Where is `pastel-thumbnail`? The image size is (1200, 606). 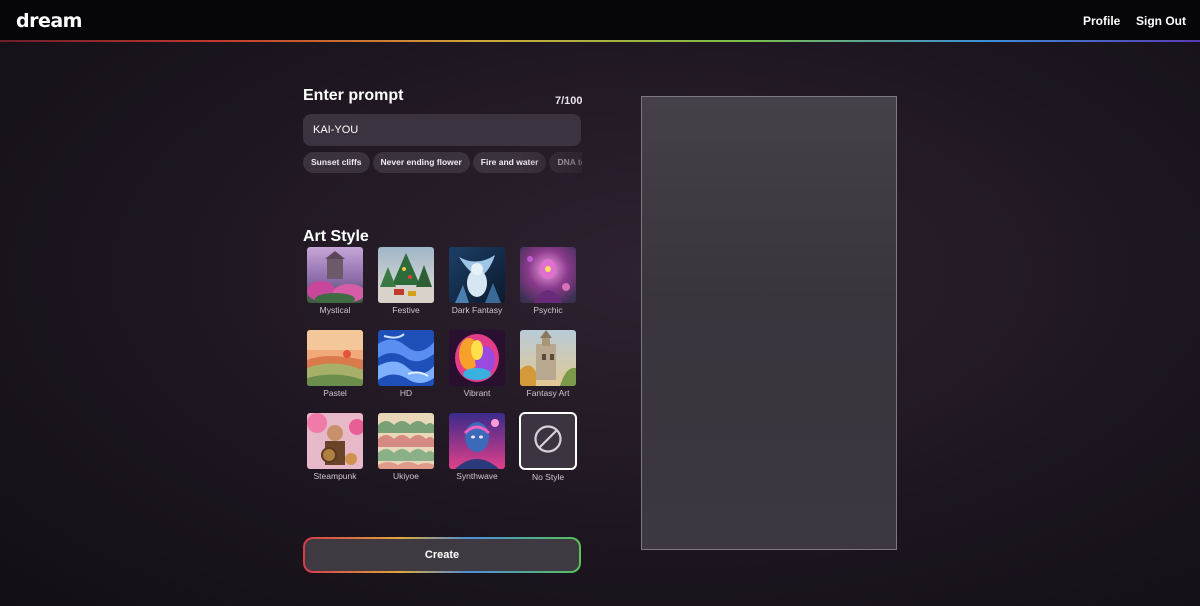 pastel-thumbnail is located at coordinates (335, 358).